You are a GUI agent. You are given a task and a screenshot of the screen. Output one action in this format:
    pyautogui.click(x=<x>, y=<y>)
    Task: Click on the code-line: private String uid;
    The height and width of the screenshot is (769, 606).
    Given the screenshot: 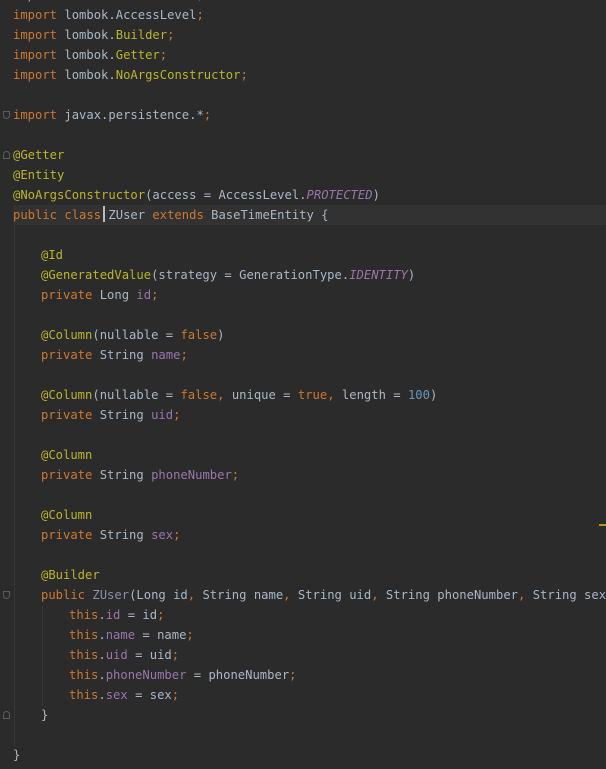 What is the action you would take?
    pyautogui.click(x=309, y=415)
    